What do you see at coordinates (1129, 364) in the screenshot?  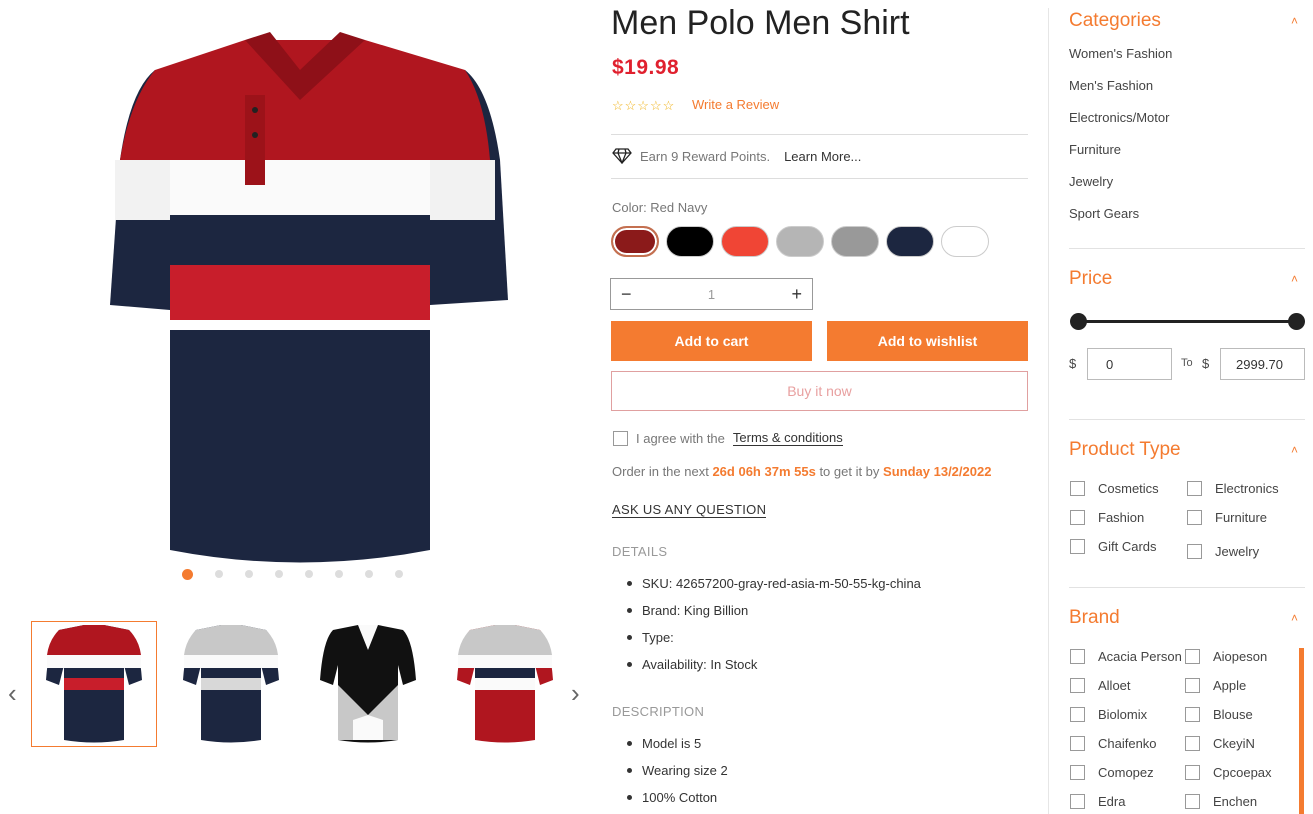 I see `price-min-input: 0` at bounding box center [1129, 364].